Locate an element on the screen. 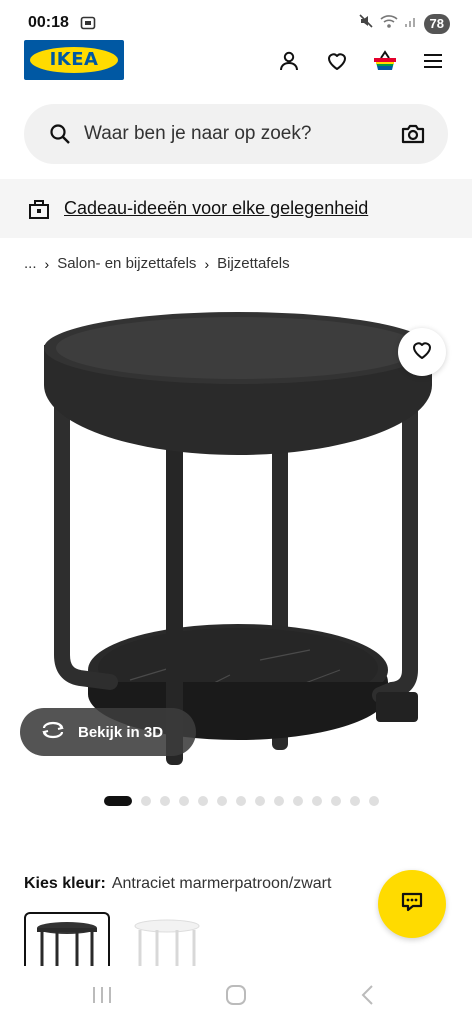 This screenshot has width=472, height=1024. screen-record-icon is located at coordinates (88, 25).